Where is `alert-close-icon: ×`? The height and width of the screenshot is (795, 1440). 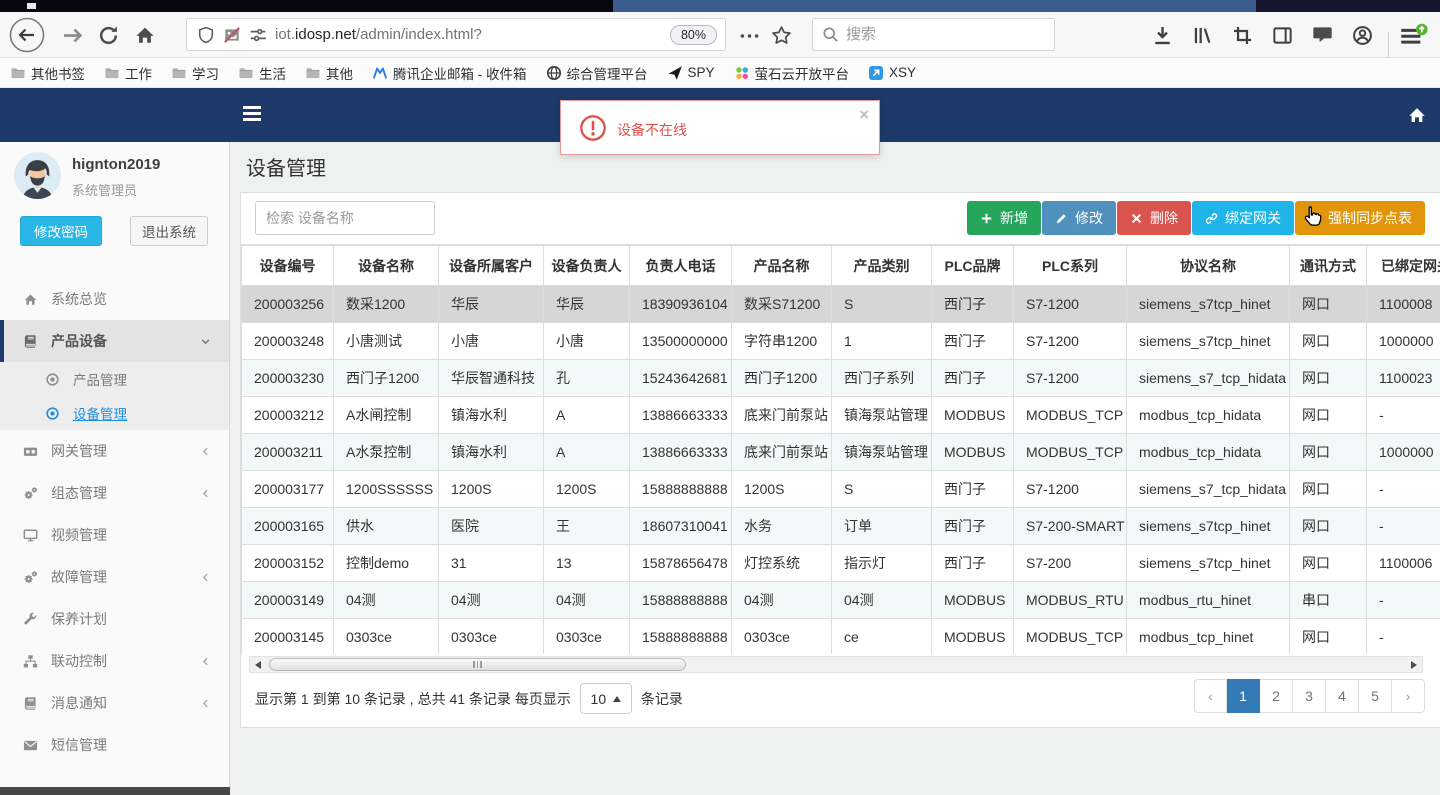 alert-close-icon: × is located at coordinates (864, 115).